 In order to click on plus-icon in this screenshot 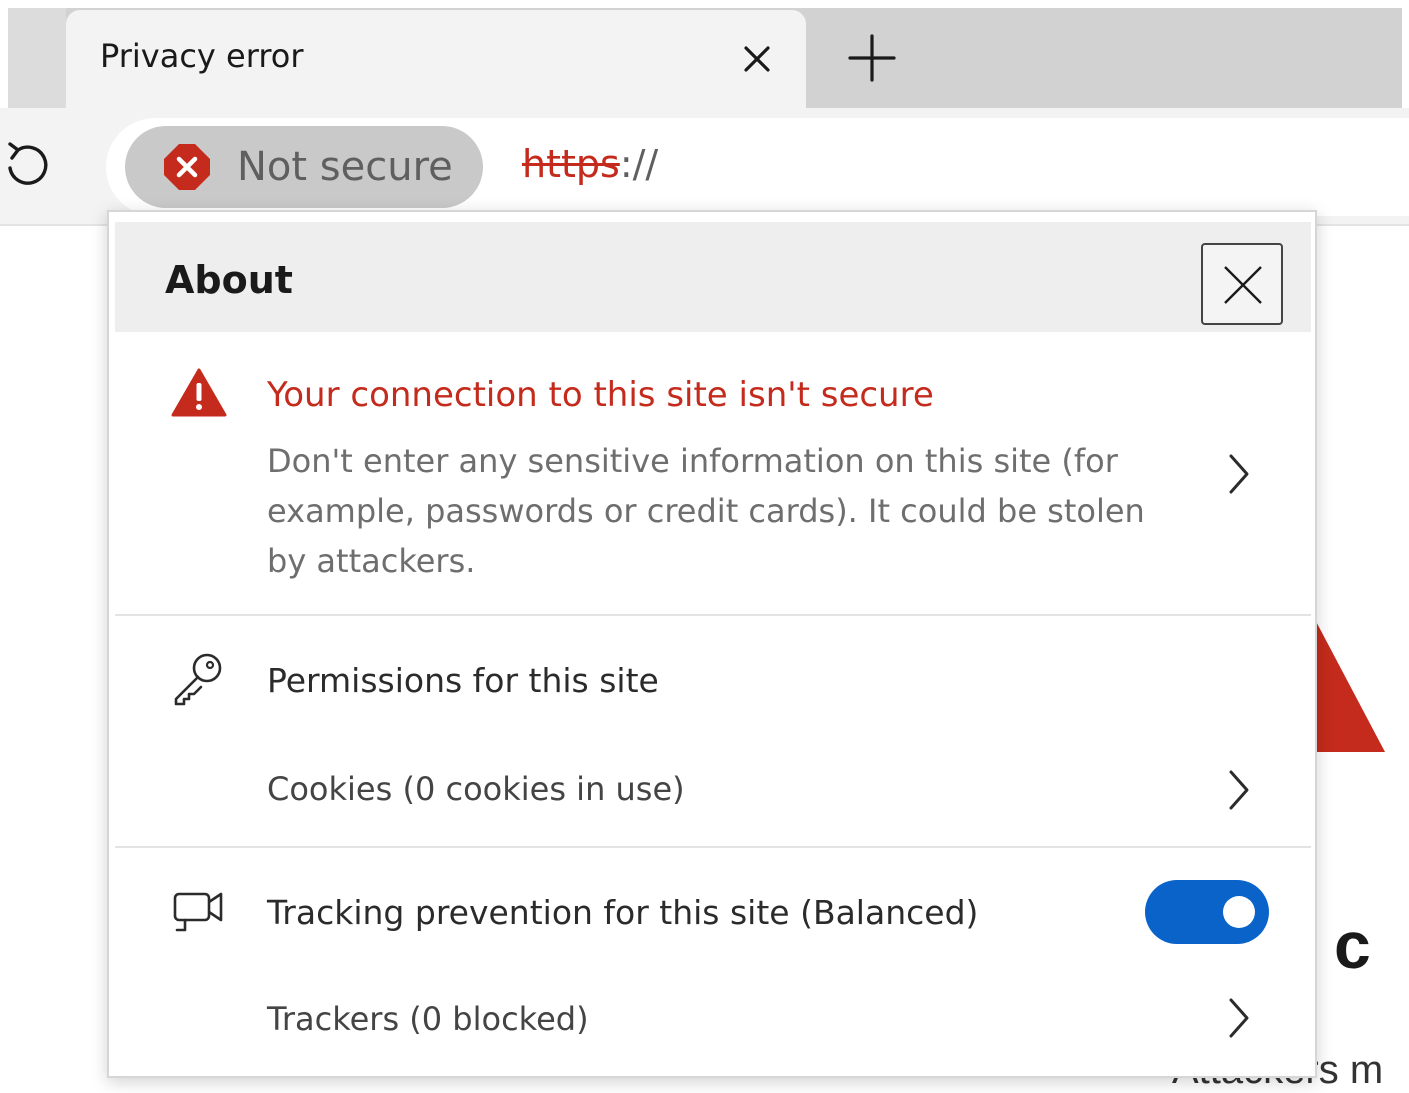, I will do `click(872, 58)`.